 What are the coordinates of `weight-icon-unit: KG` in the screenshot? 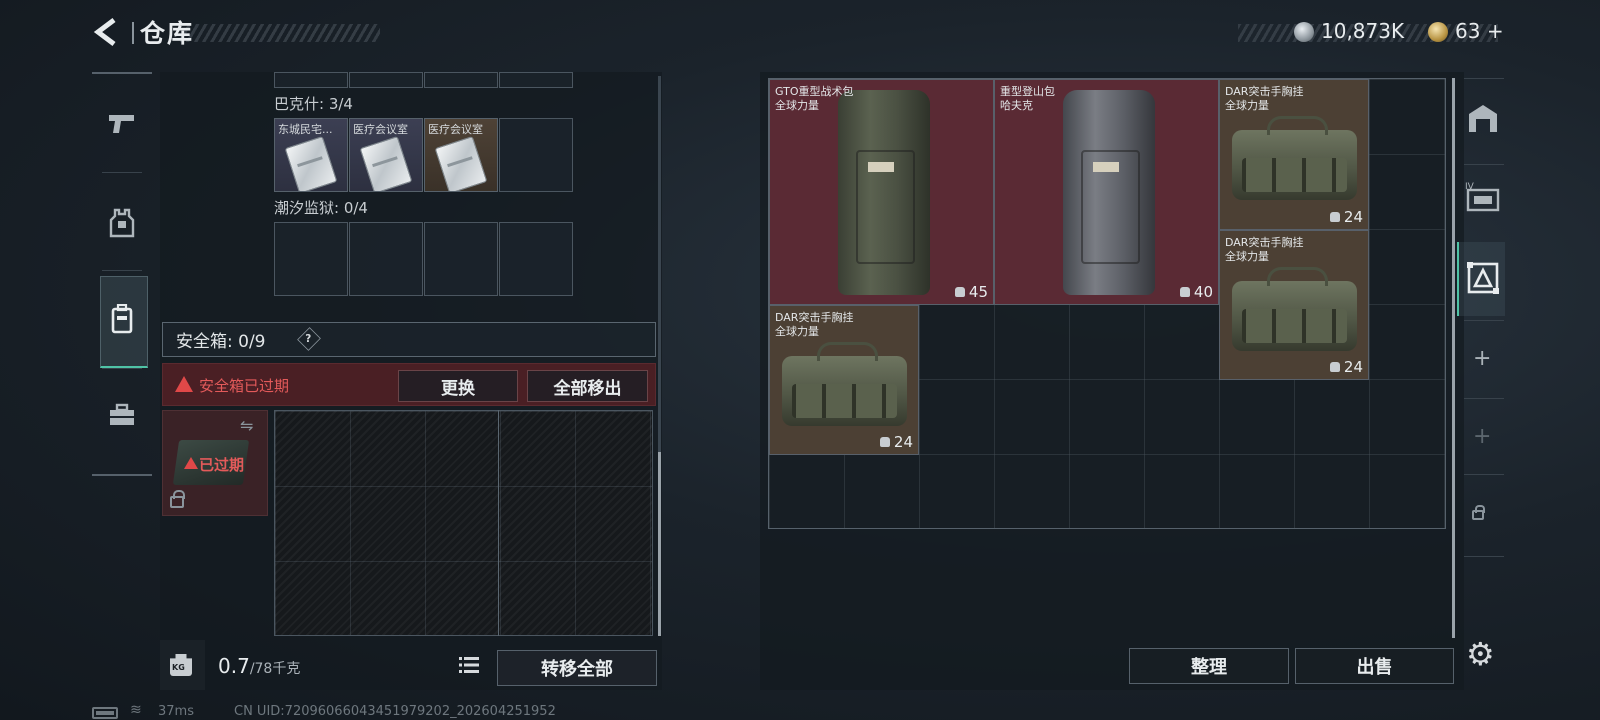 It's located at (178, 667).